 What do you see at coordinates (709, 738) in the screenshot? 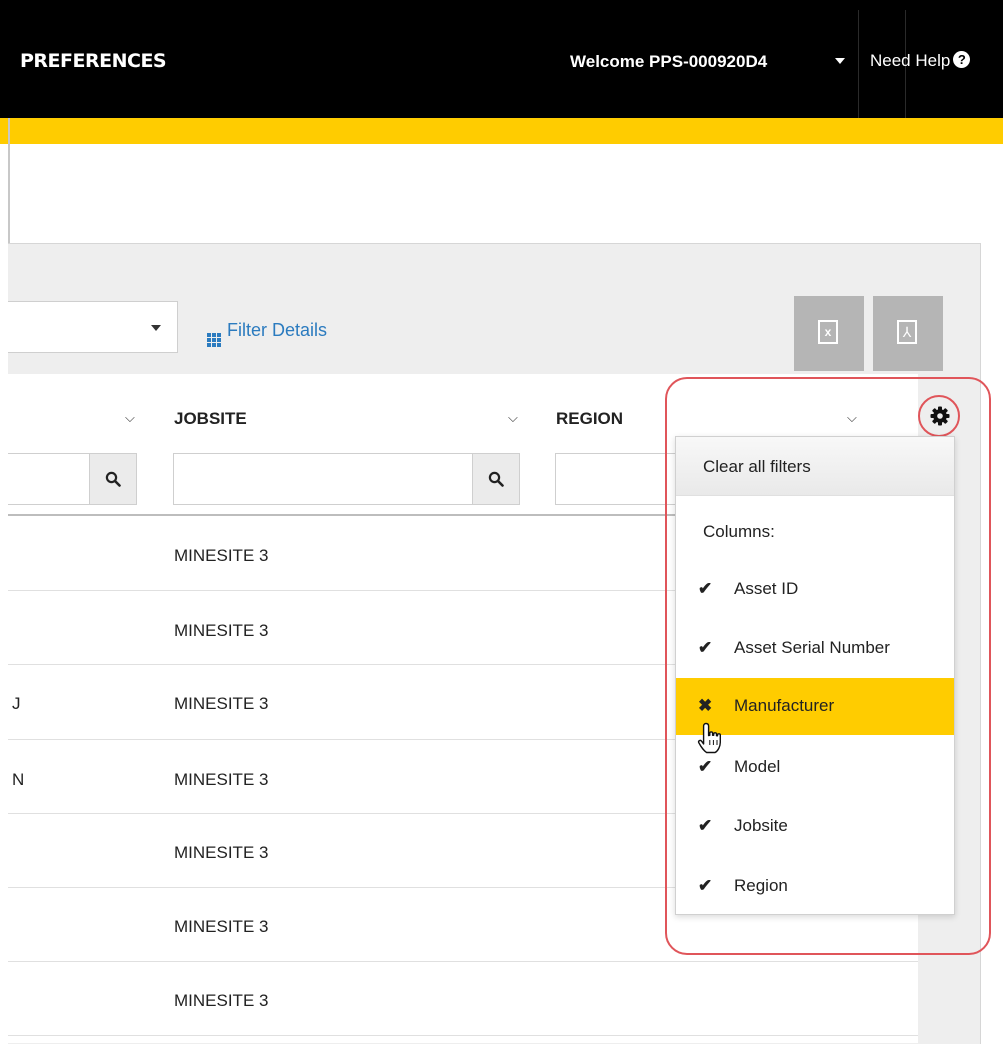
I see `hand-pointer-icon` at bounding box center [709, 738].